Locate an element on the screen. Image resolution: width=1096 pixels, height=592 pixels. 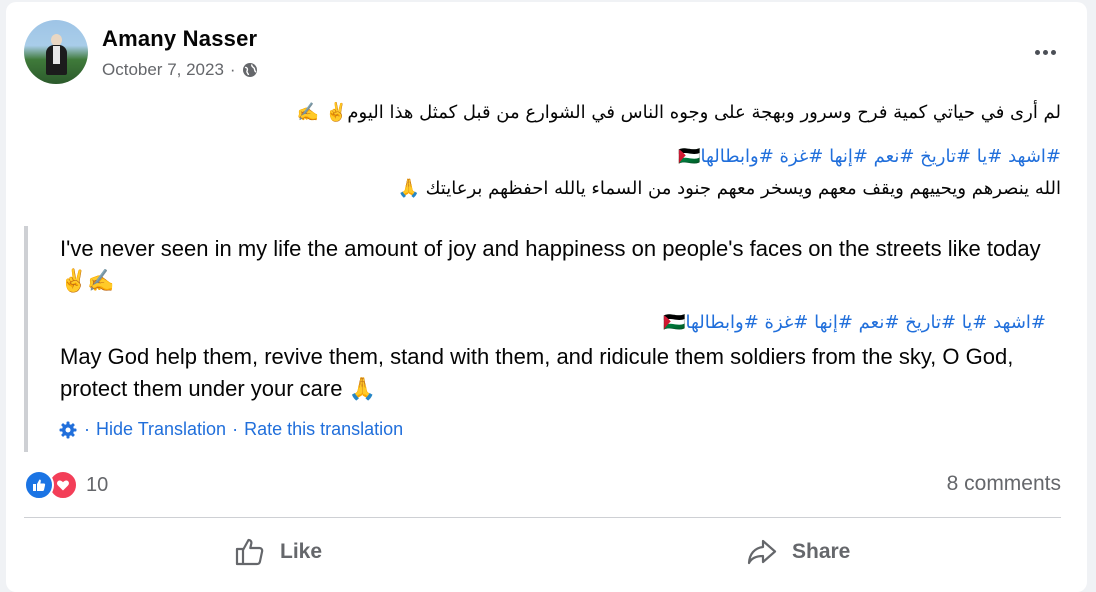
thumbs-up-icon is located at coordinates (250, 552).